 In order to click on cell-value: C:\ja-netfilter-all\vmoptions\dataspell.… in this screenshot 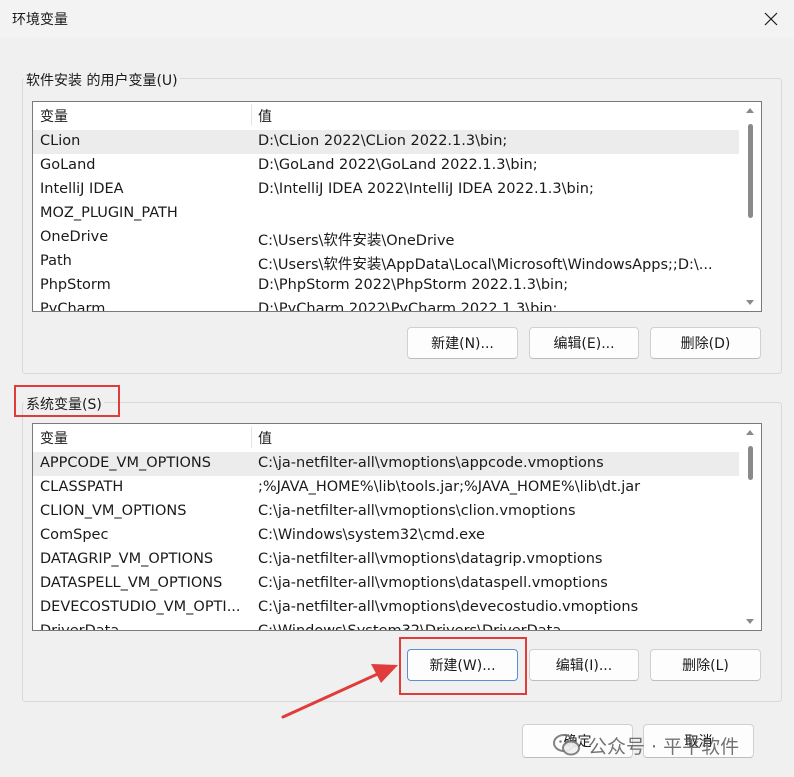, I will do `click(433, 583)`.